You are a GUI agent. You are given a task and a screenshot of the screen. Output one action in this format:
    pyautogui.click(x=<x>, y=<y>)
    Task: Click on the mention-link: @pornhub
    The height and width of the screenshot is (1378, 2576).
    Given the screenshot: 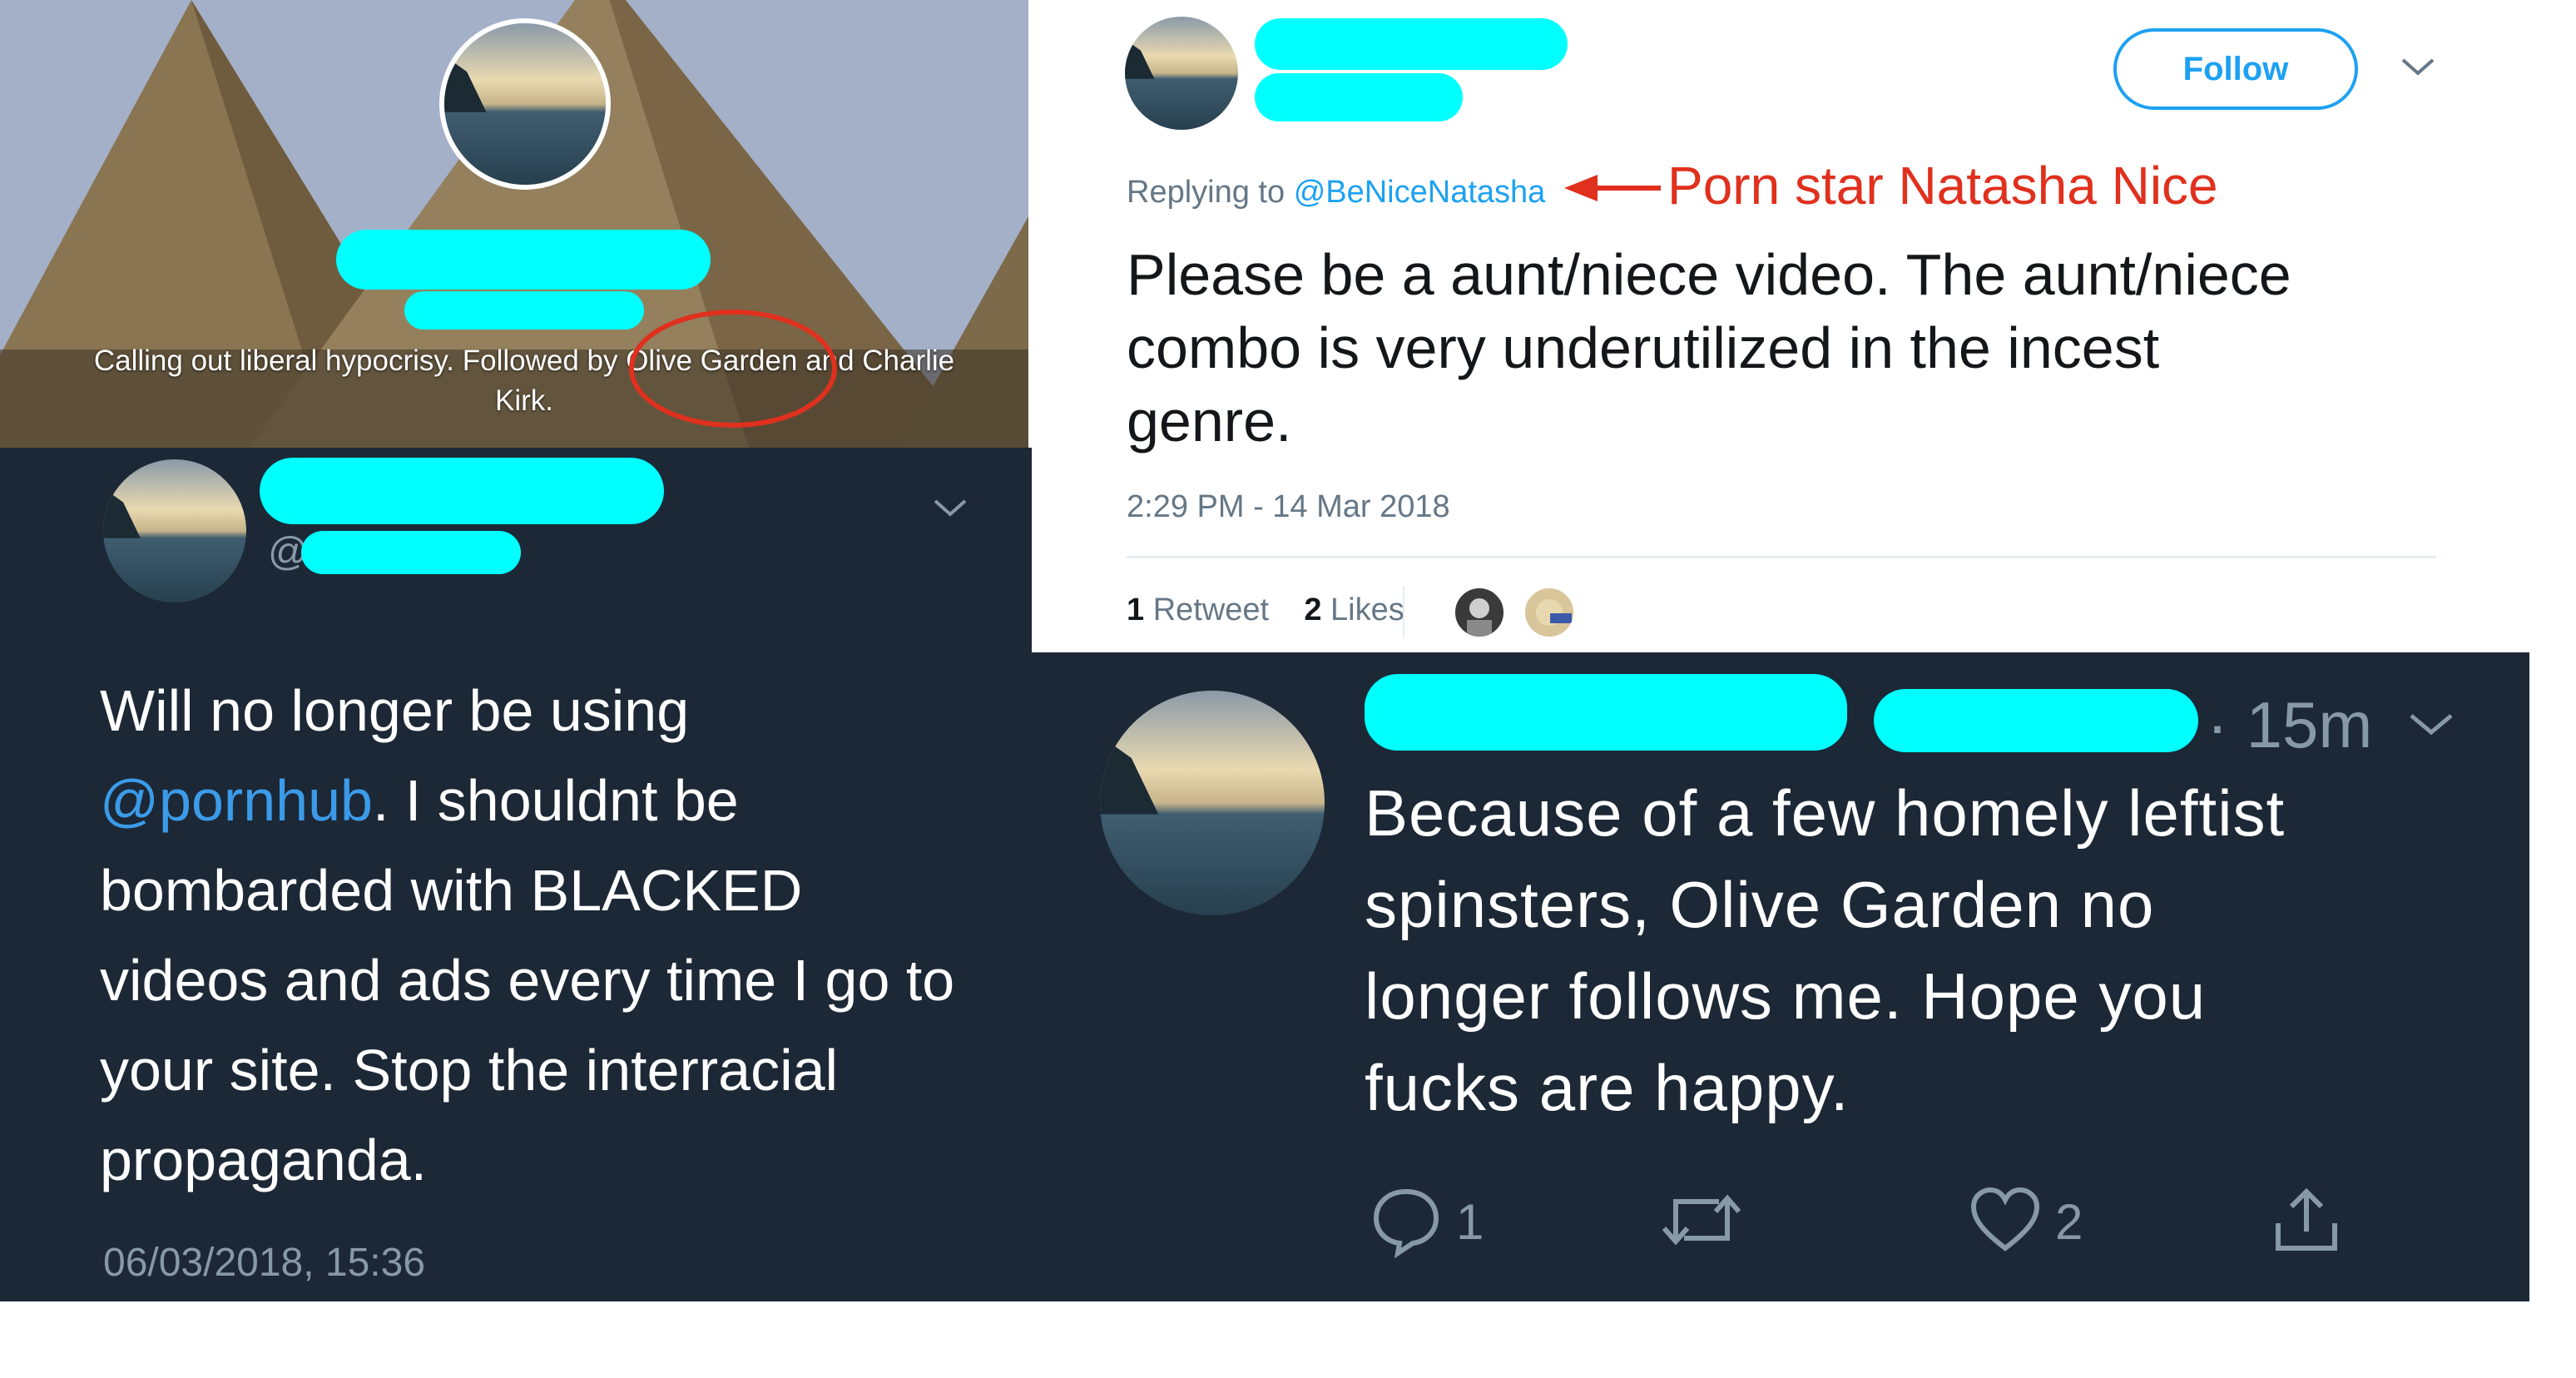 What is the action you would take?
    pyautogui.click(x=236, y=801)
    